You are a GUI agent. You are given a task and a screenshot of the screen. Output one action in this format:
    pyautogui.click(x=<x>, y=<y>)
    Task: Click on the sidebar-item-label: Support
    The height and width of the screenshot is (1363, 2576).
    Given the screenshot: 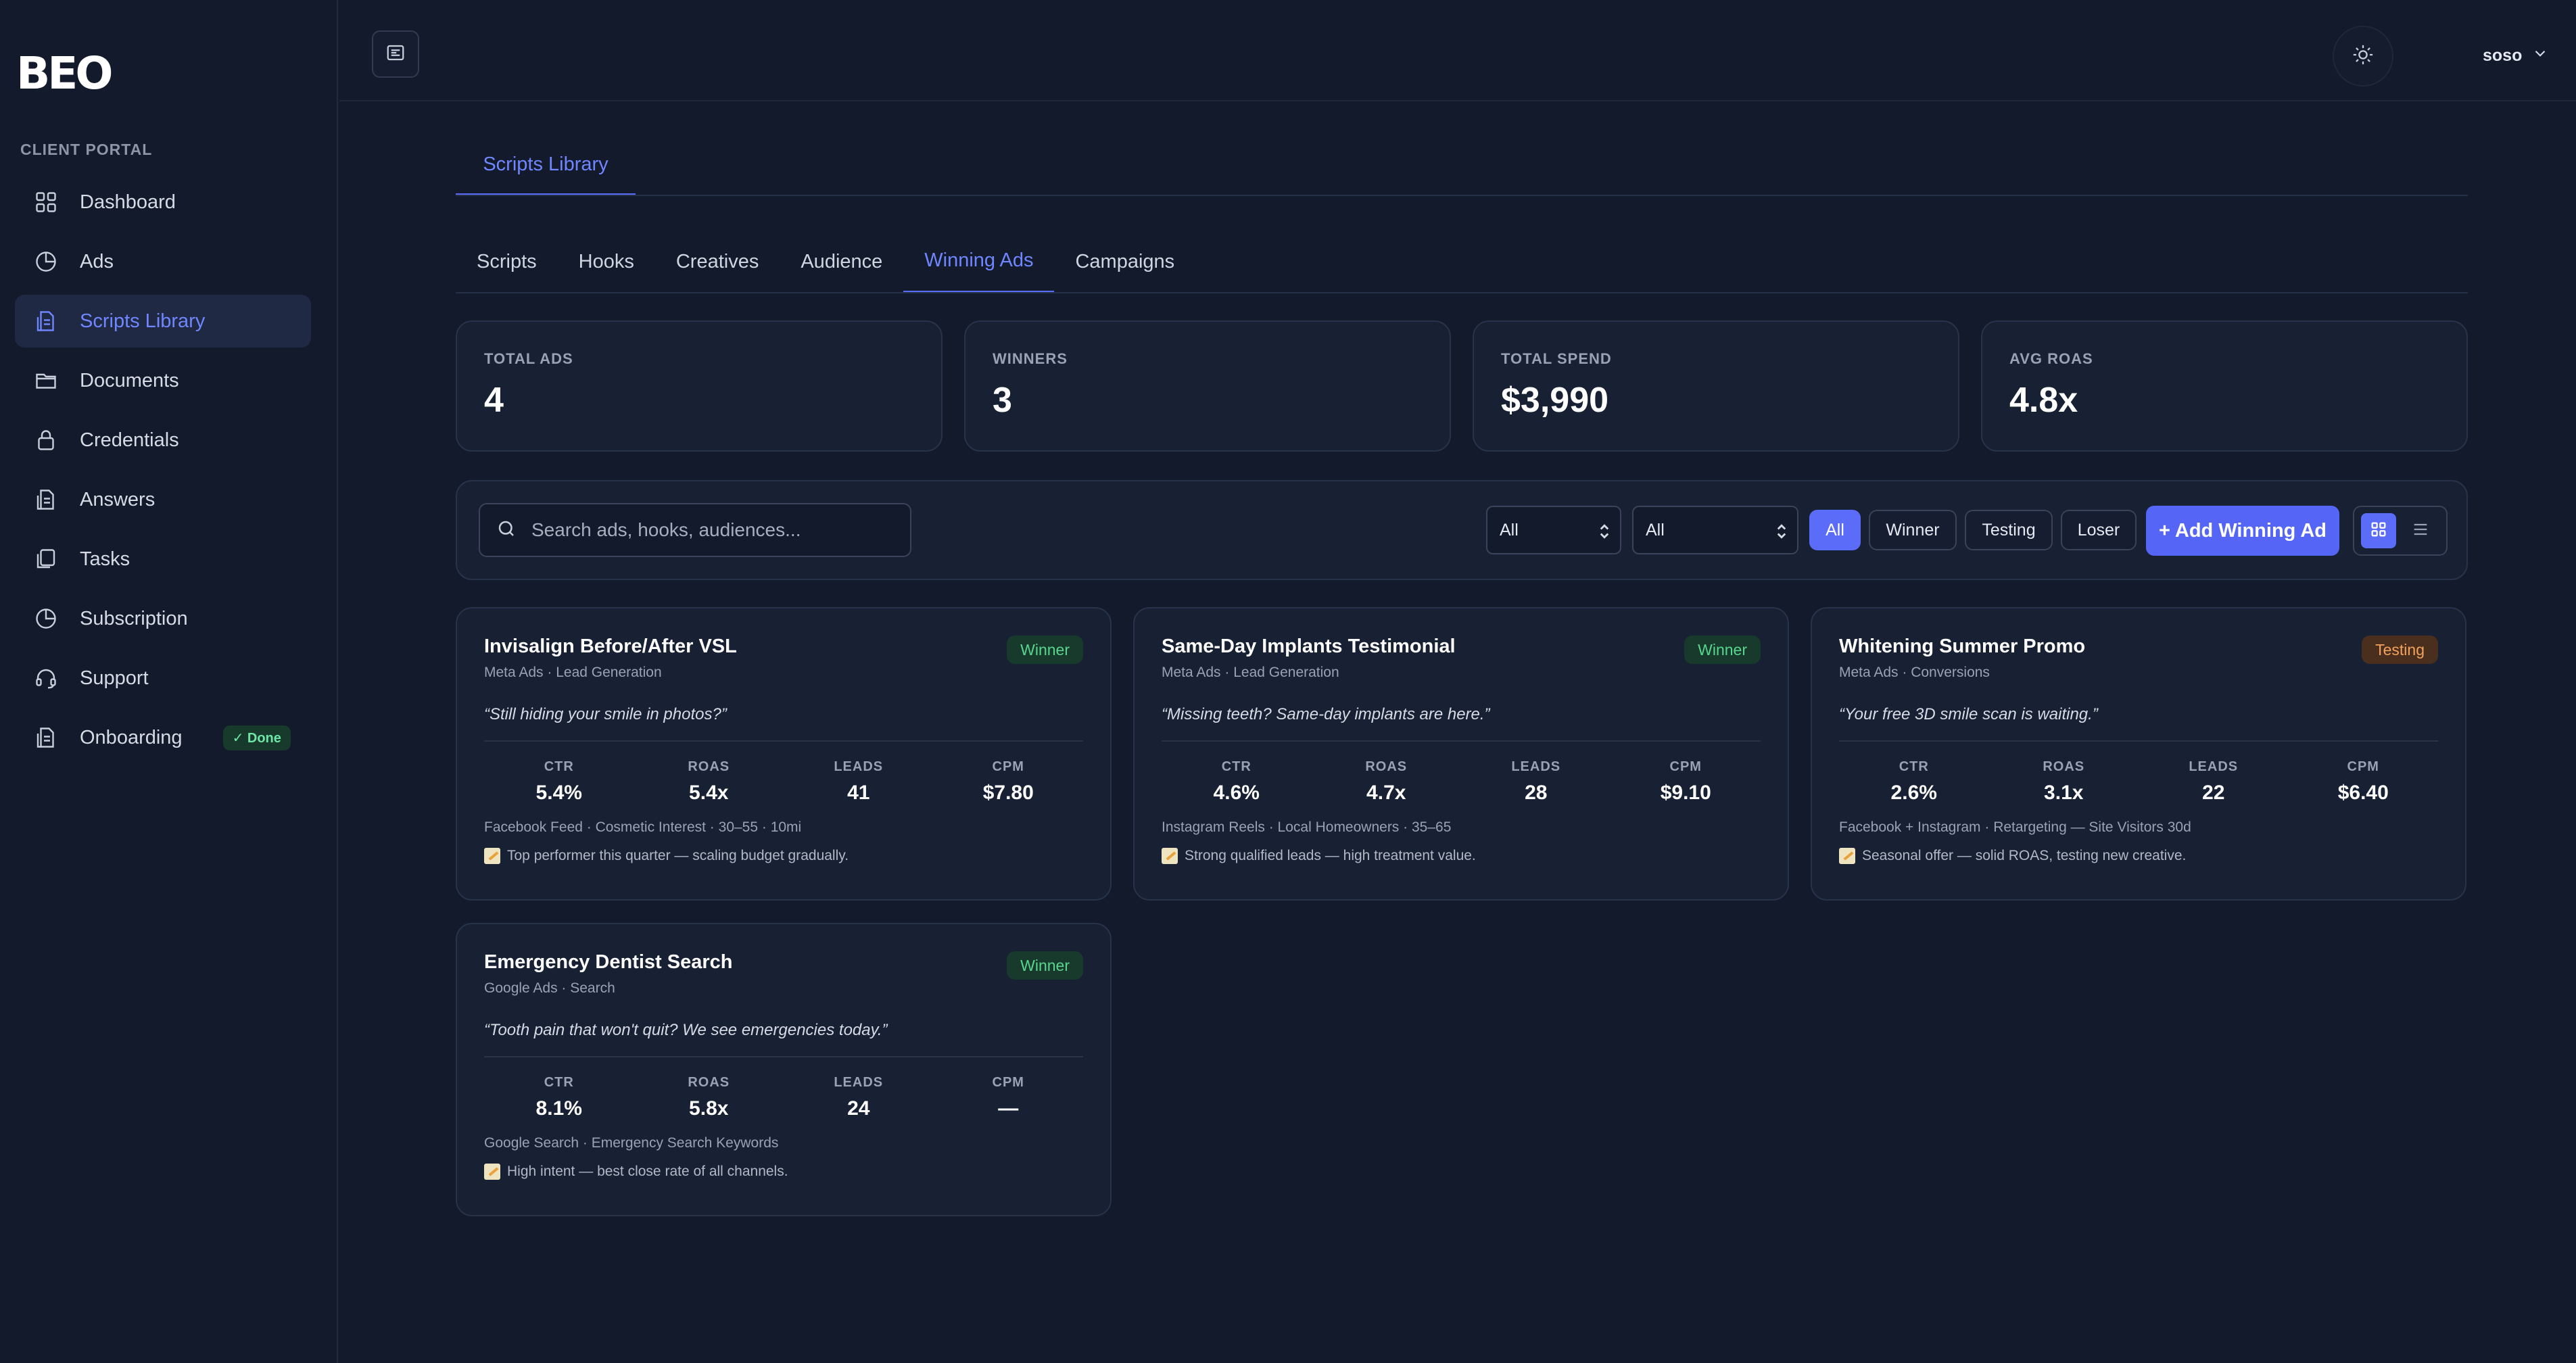 What is the action you would take?
    pyautogui.click(x=114, y=678)
    